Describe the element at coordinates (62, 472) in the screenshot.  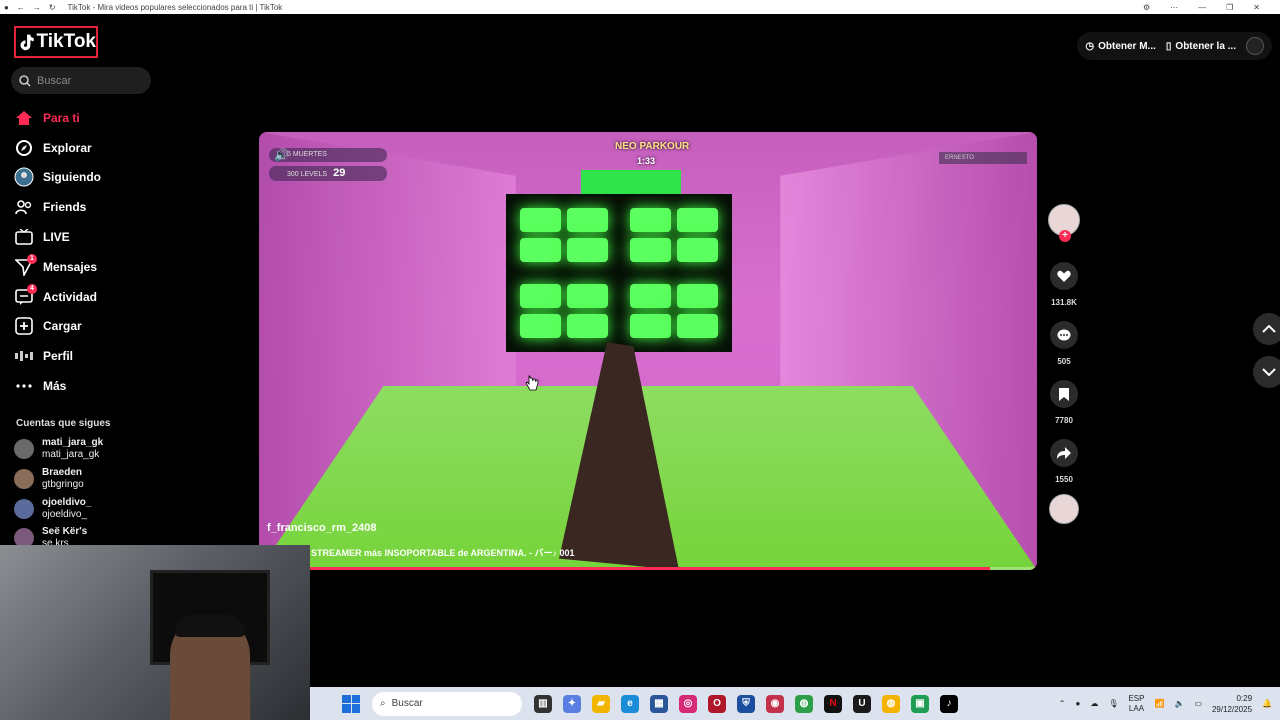
I see `account-name: Braeden` at that location.